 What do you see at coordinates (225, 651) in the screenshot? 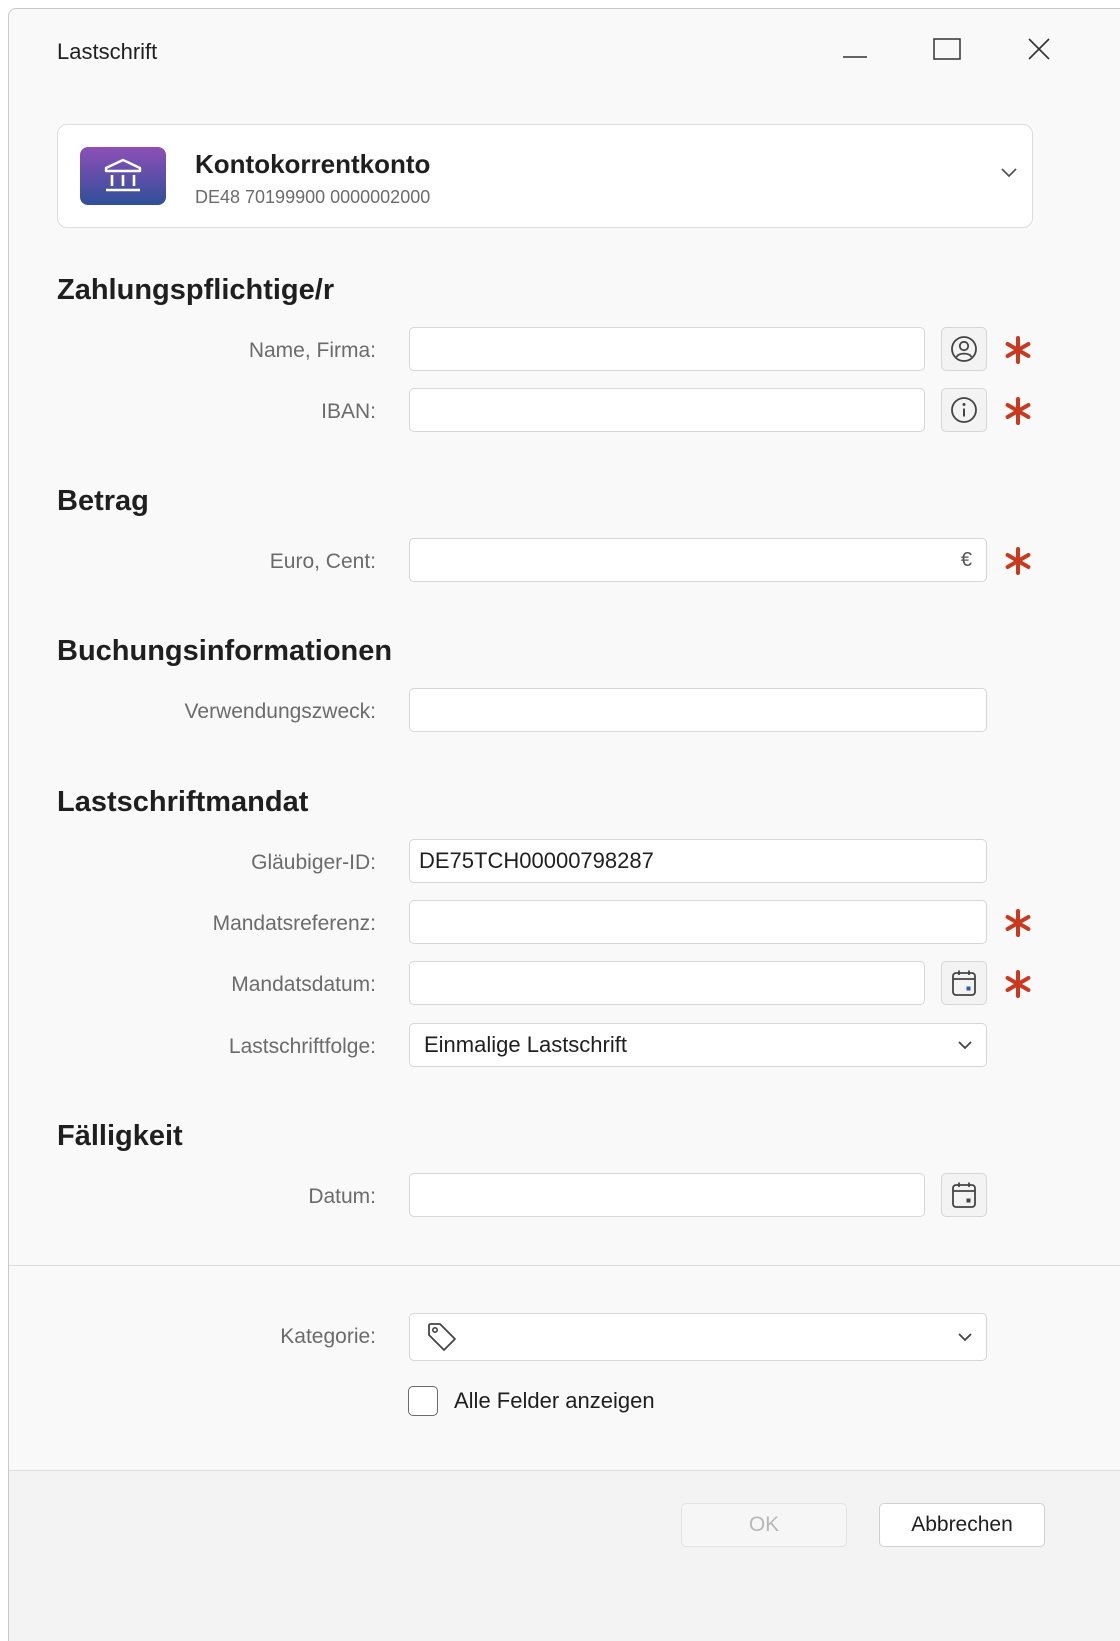
I see `section-booking-info: Buchungsinformationen` at bounding box center [225, 651].